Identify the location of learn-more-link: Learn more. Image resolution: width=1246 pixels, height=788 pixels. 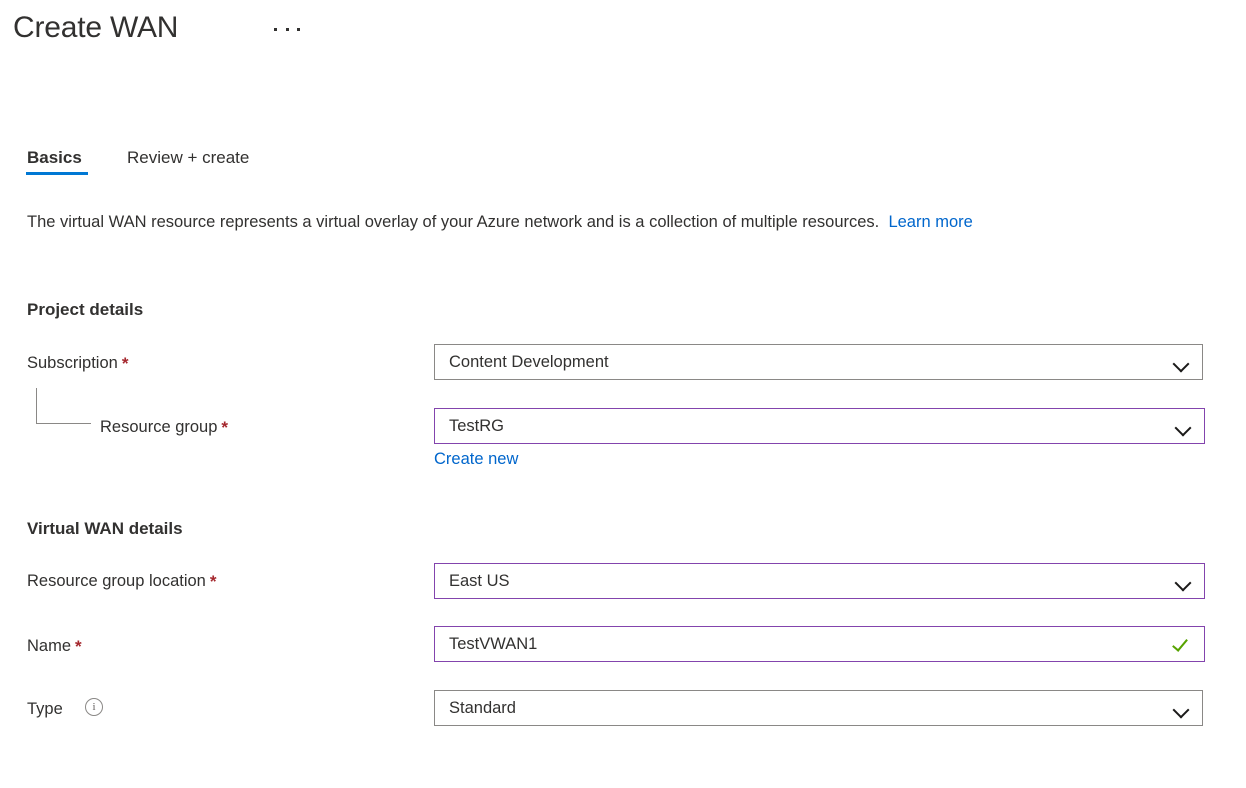
(930, 222).